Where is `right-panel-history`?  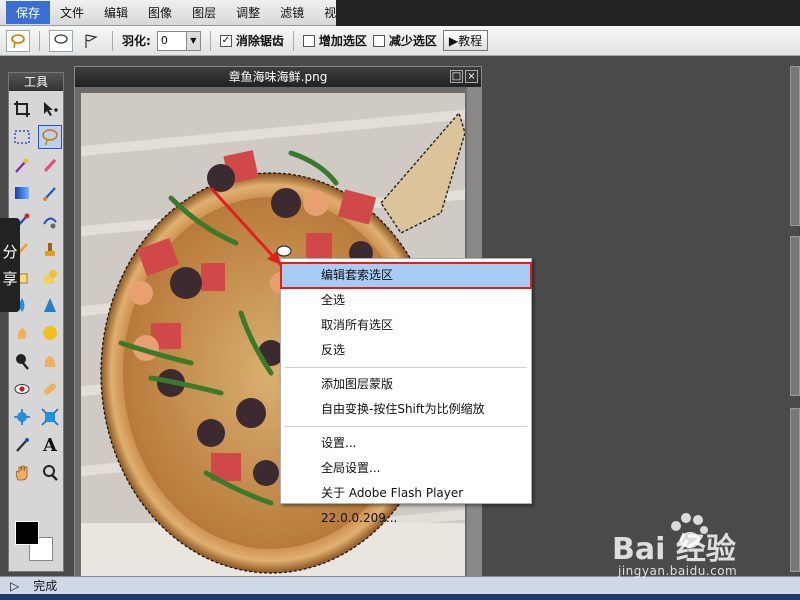
right-panel-history is located at coordinates (795, 316).